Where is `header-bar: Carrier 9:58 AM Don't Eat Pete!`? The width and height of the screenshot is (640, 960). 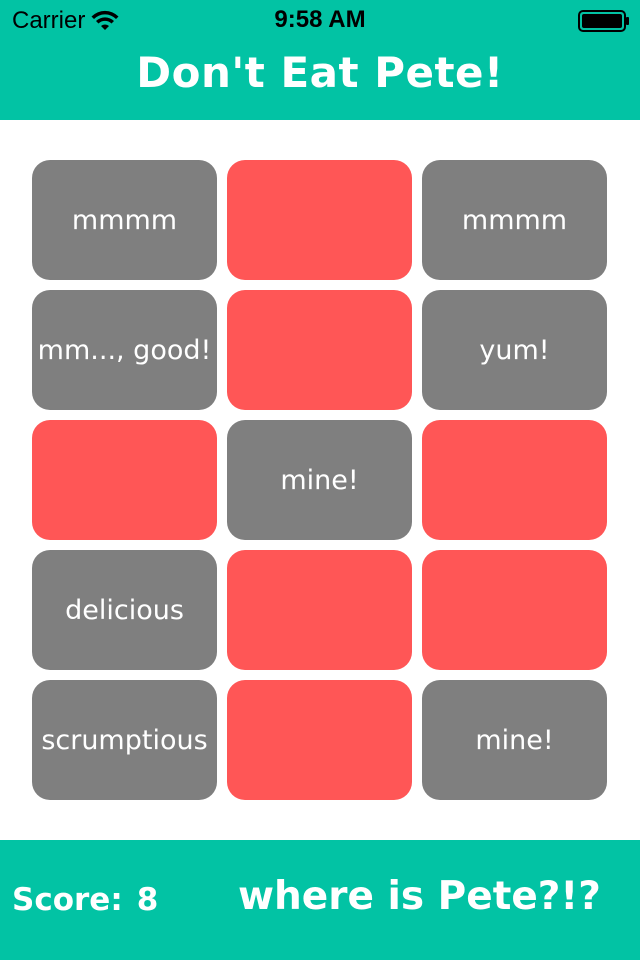 header-bar: Carrier 9:58 AM Don't Eat Pete! is located at coordinates (320, 60).